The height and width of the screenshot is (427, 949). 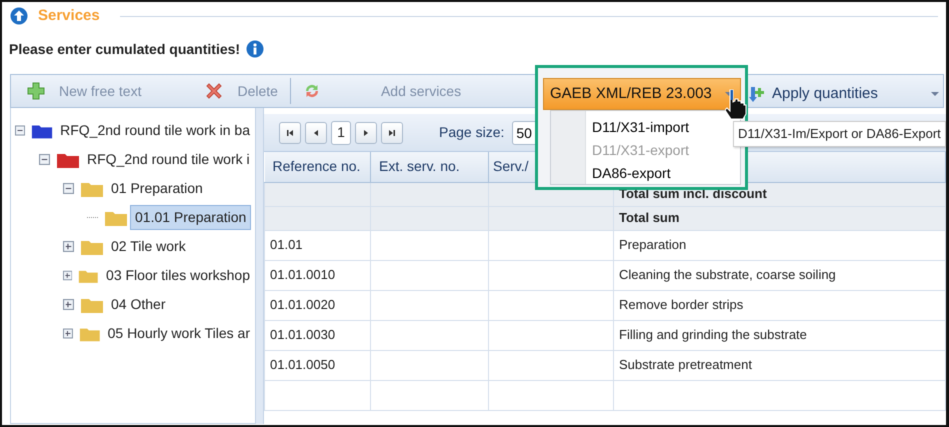 What do you see at coordinates (681, 304) in the screenshot?
I see `table-cell: Remove border strips` at bounding box center [681, 304].